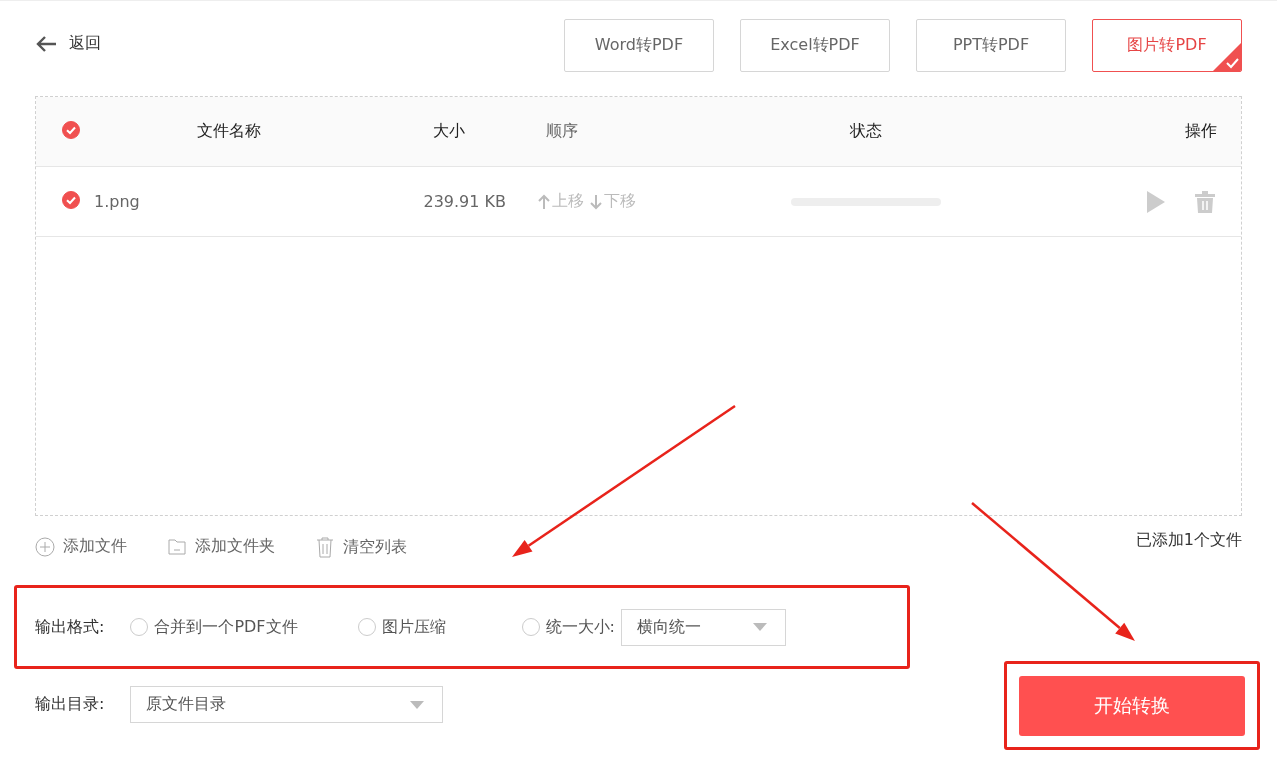 This screenshot has width=1277, height=769. What do you see at coordinates (703, 627) in the screenshot?
I see `size-select: 横向统一` at bounding box center [703, 627].